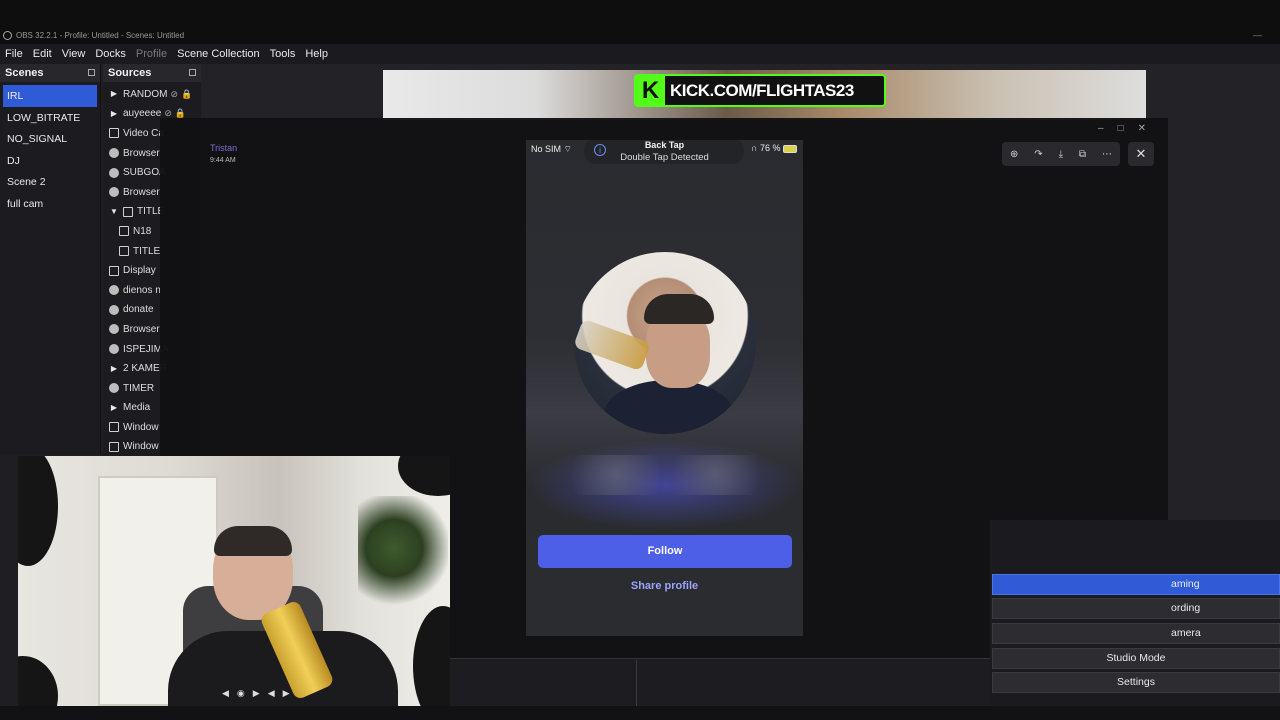 The height and width of the screenshot is (720, 1280). I want to click on studio-mode-button: Studio Mode, so click(1136, 658).